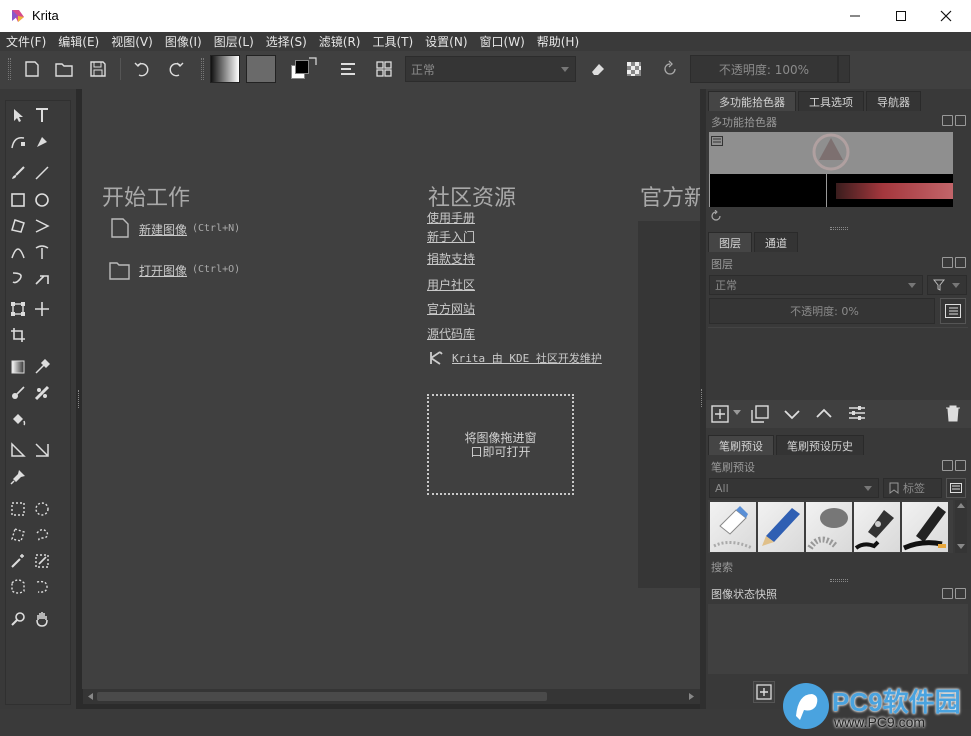 This screenshot has height=736, width=971. I want to click on horizontal-scrollbar, so click(391, 696).